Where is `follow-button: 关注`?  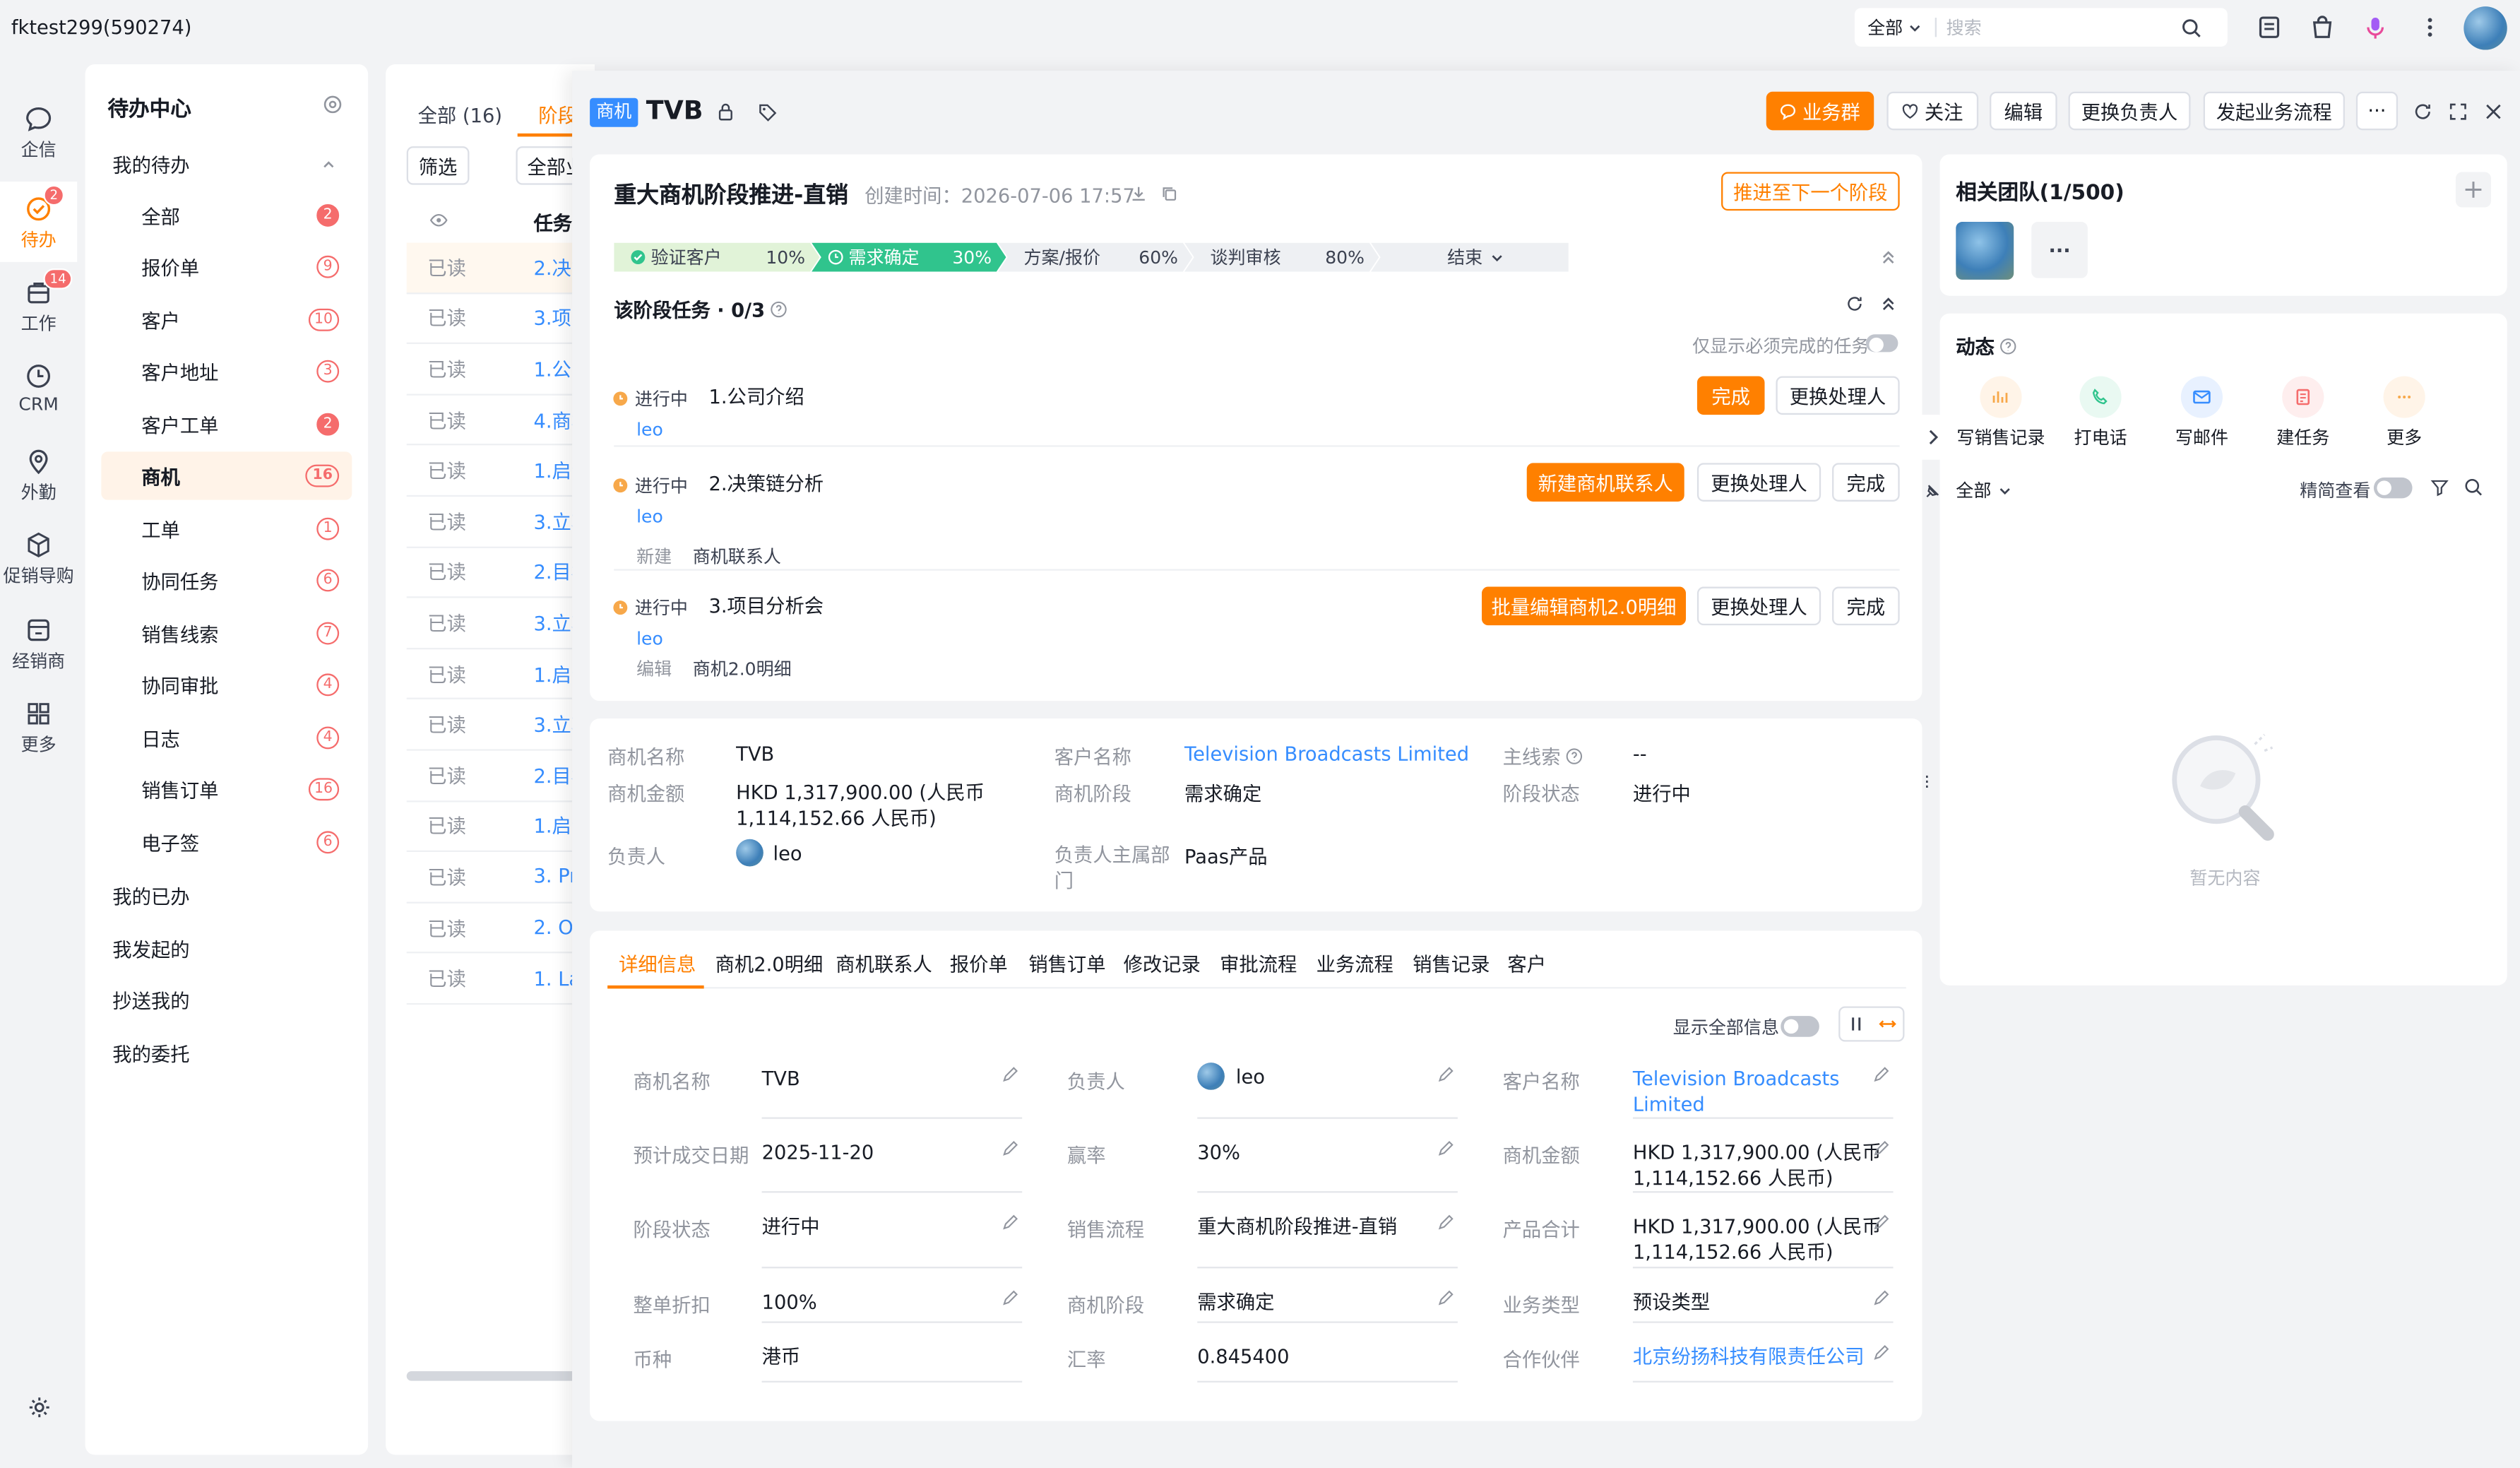 follow-button: 关注 is located at coordinates (1933, 111).